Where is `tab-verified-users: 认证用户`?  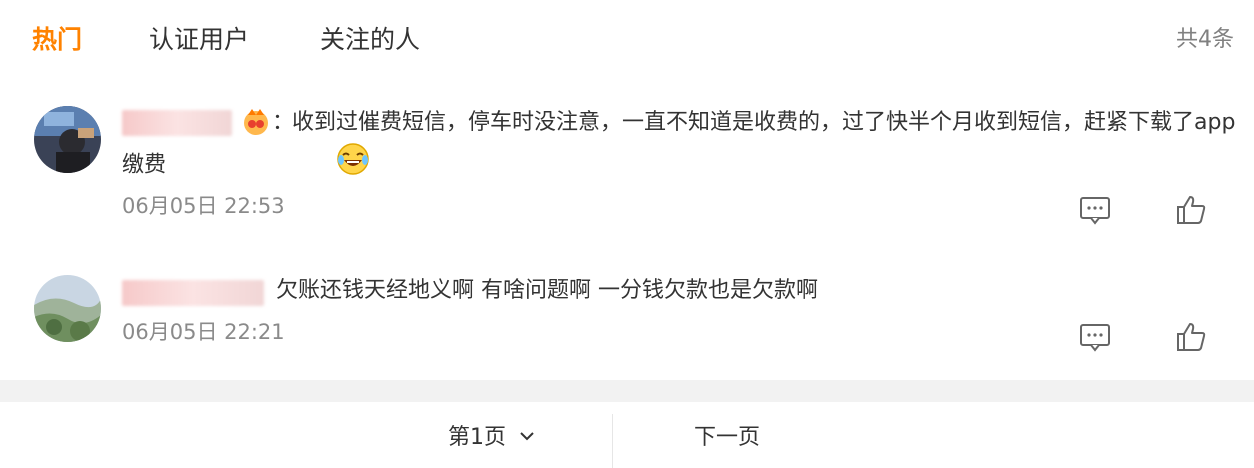
tab-verified-users: 认证用户 is located at coordinates (199, 40).